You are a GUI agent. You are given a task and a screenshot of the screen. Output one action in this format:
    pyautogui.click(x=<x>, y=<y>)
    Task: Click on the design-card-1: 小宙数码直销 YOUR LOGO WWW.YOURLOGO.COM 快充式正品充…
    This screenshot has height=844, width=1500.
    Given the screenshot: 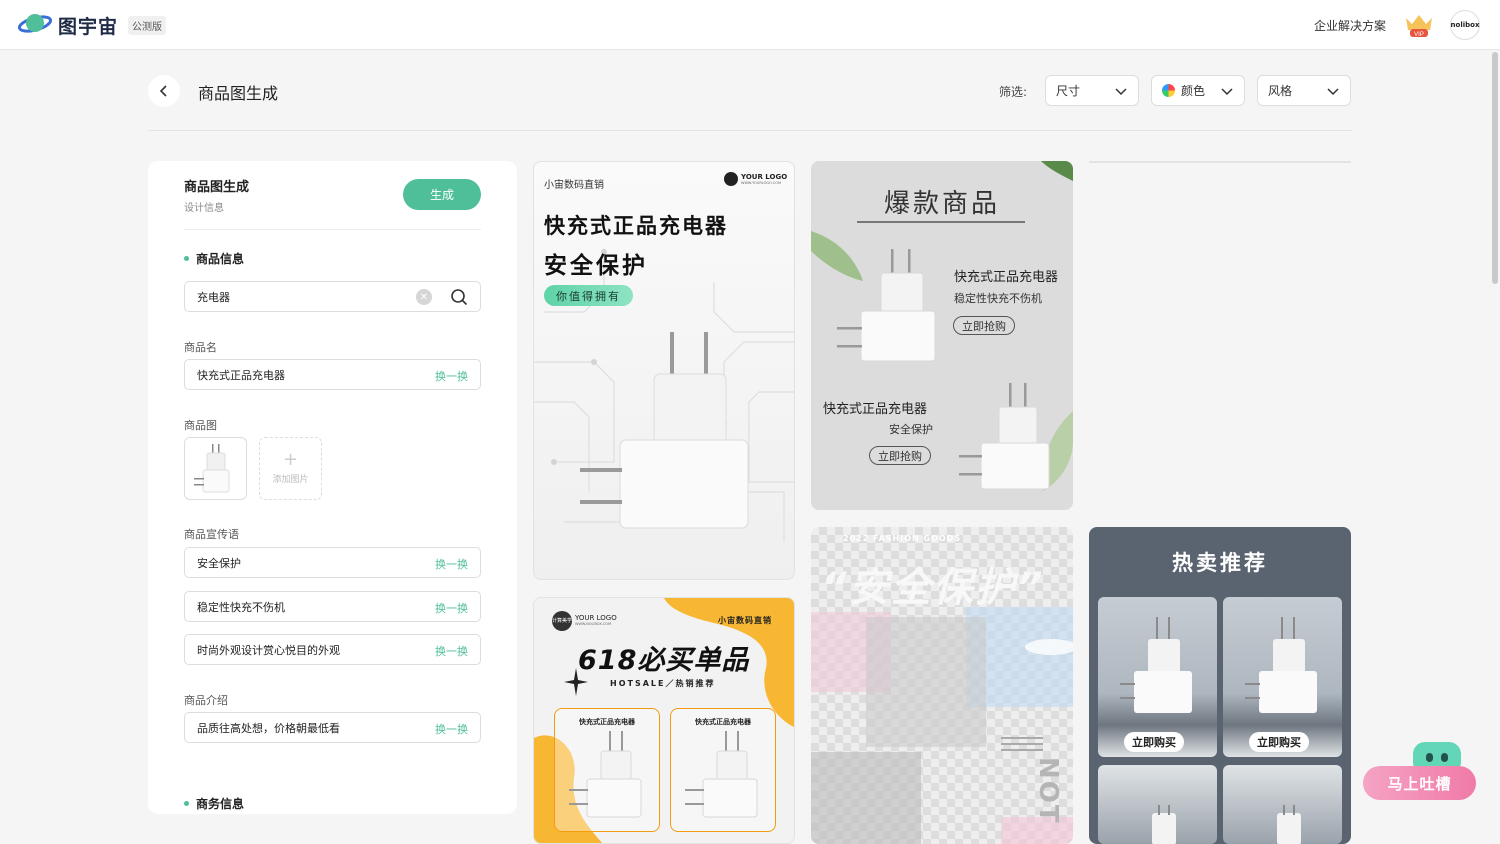 What is the action you would take?
    pyautogui.click(x=664, y=370)
    